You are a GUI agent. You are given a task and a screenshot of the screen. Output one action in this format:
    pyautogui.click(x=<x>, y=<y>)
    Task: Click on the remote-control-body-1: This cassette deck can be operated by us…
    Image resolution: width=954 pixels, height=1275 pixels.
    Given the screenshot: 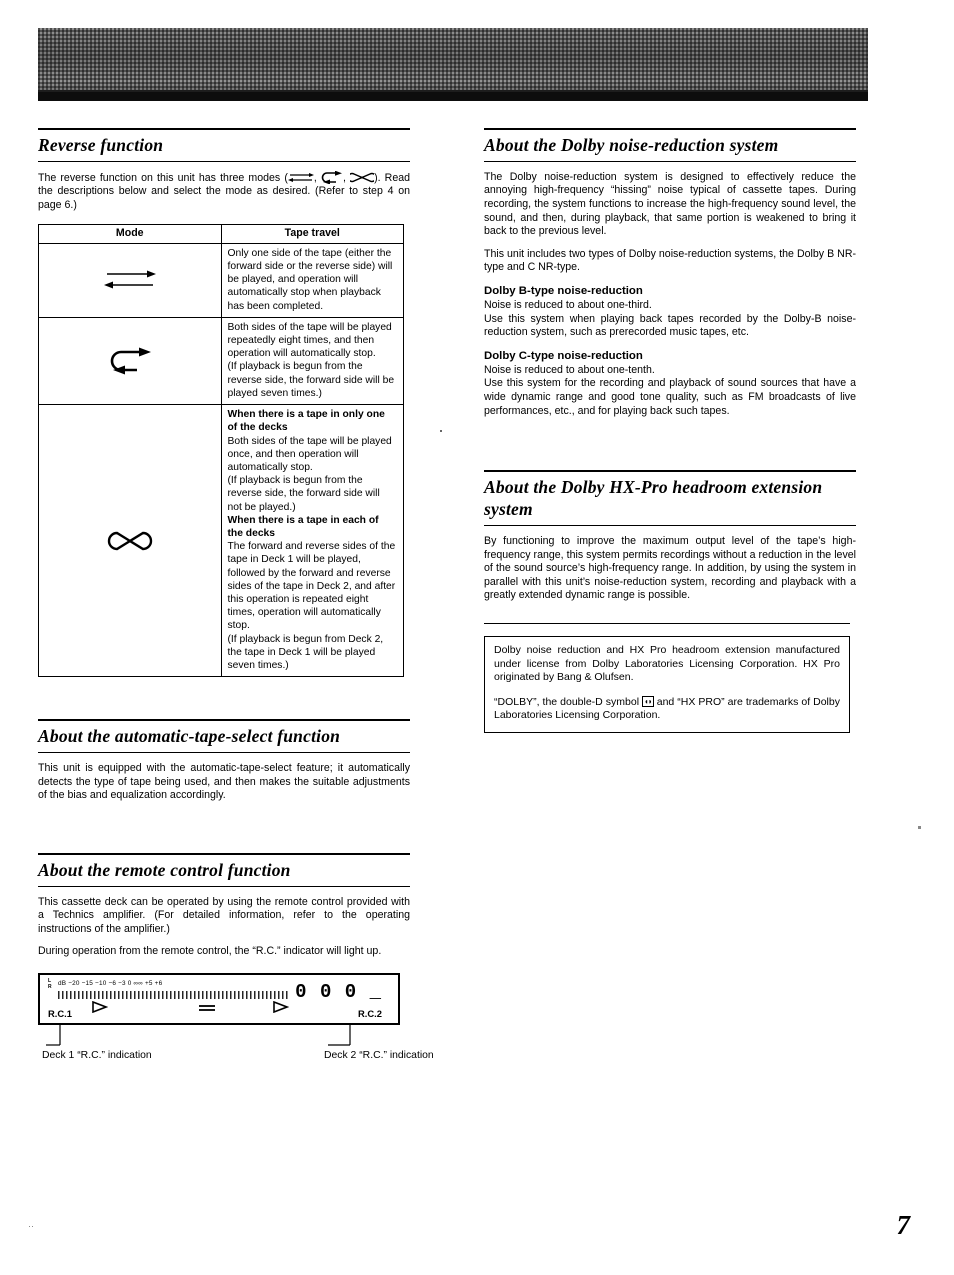 What is the action you would take?
    pyautogui.click(x=224, y=915)
    